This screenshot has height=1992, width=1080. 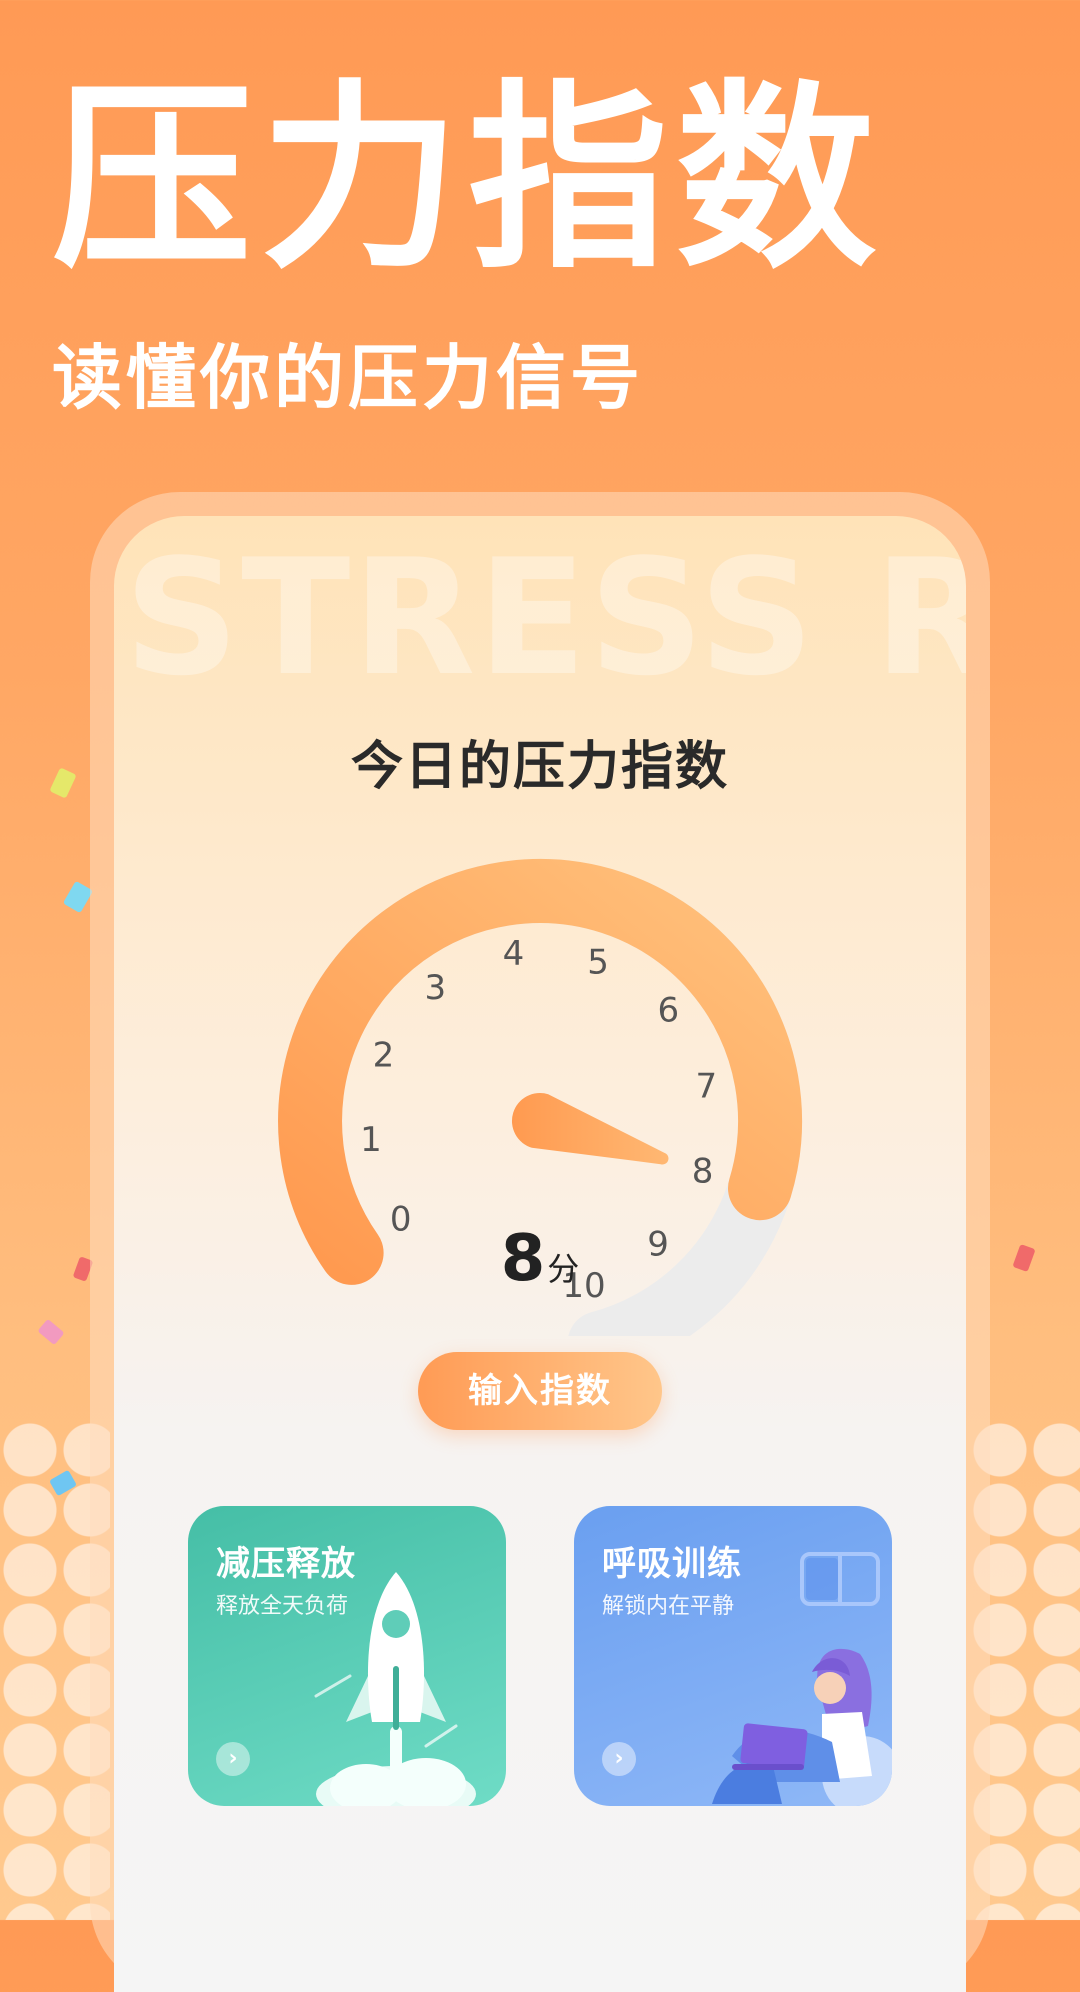 I want to click on input-index-button: 输入指数, so click(x=540, y=1391).